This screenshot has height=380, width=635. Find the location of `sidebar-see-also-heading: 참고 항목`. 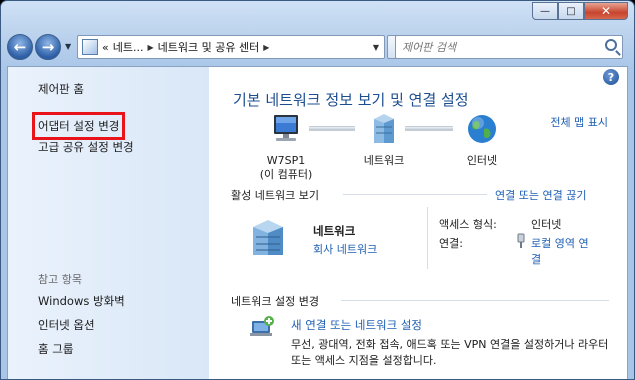

sidebar-see-also-heading: 참고 항목 is located at coordinates (60, 279).